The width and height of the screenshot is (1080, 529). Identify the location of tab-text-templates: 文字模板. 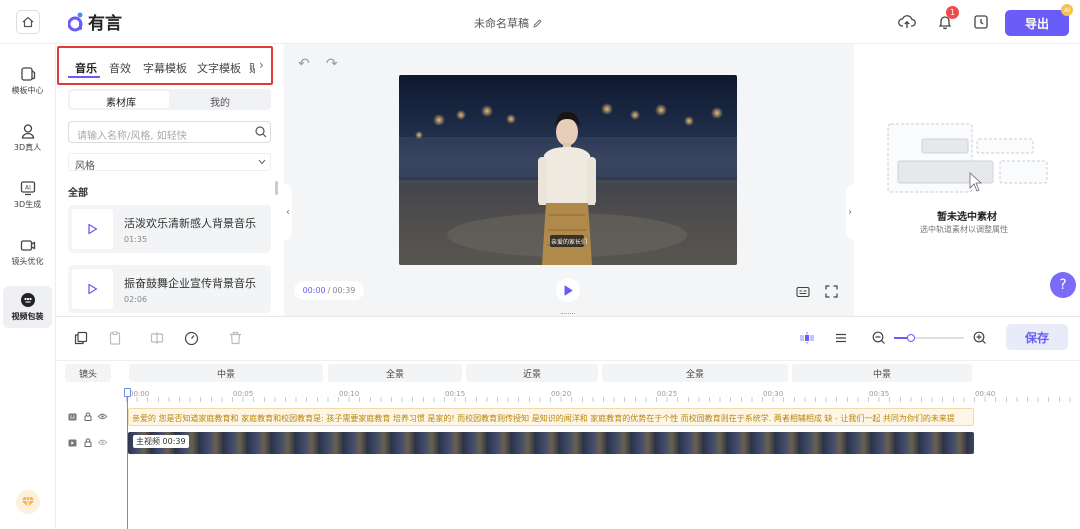
(219, 68).